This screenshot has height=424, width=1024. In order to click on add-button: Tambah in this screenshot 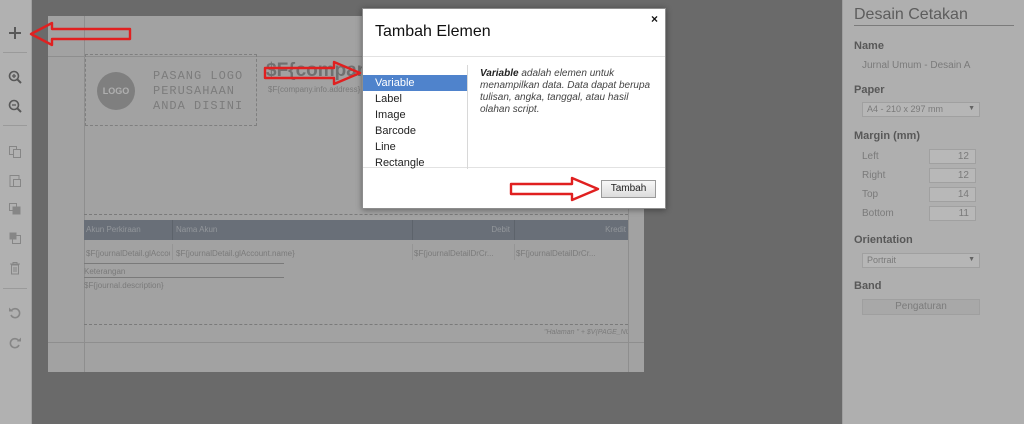, I will do `click(628, 189)`.